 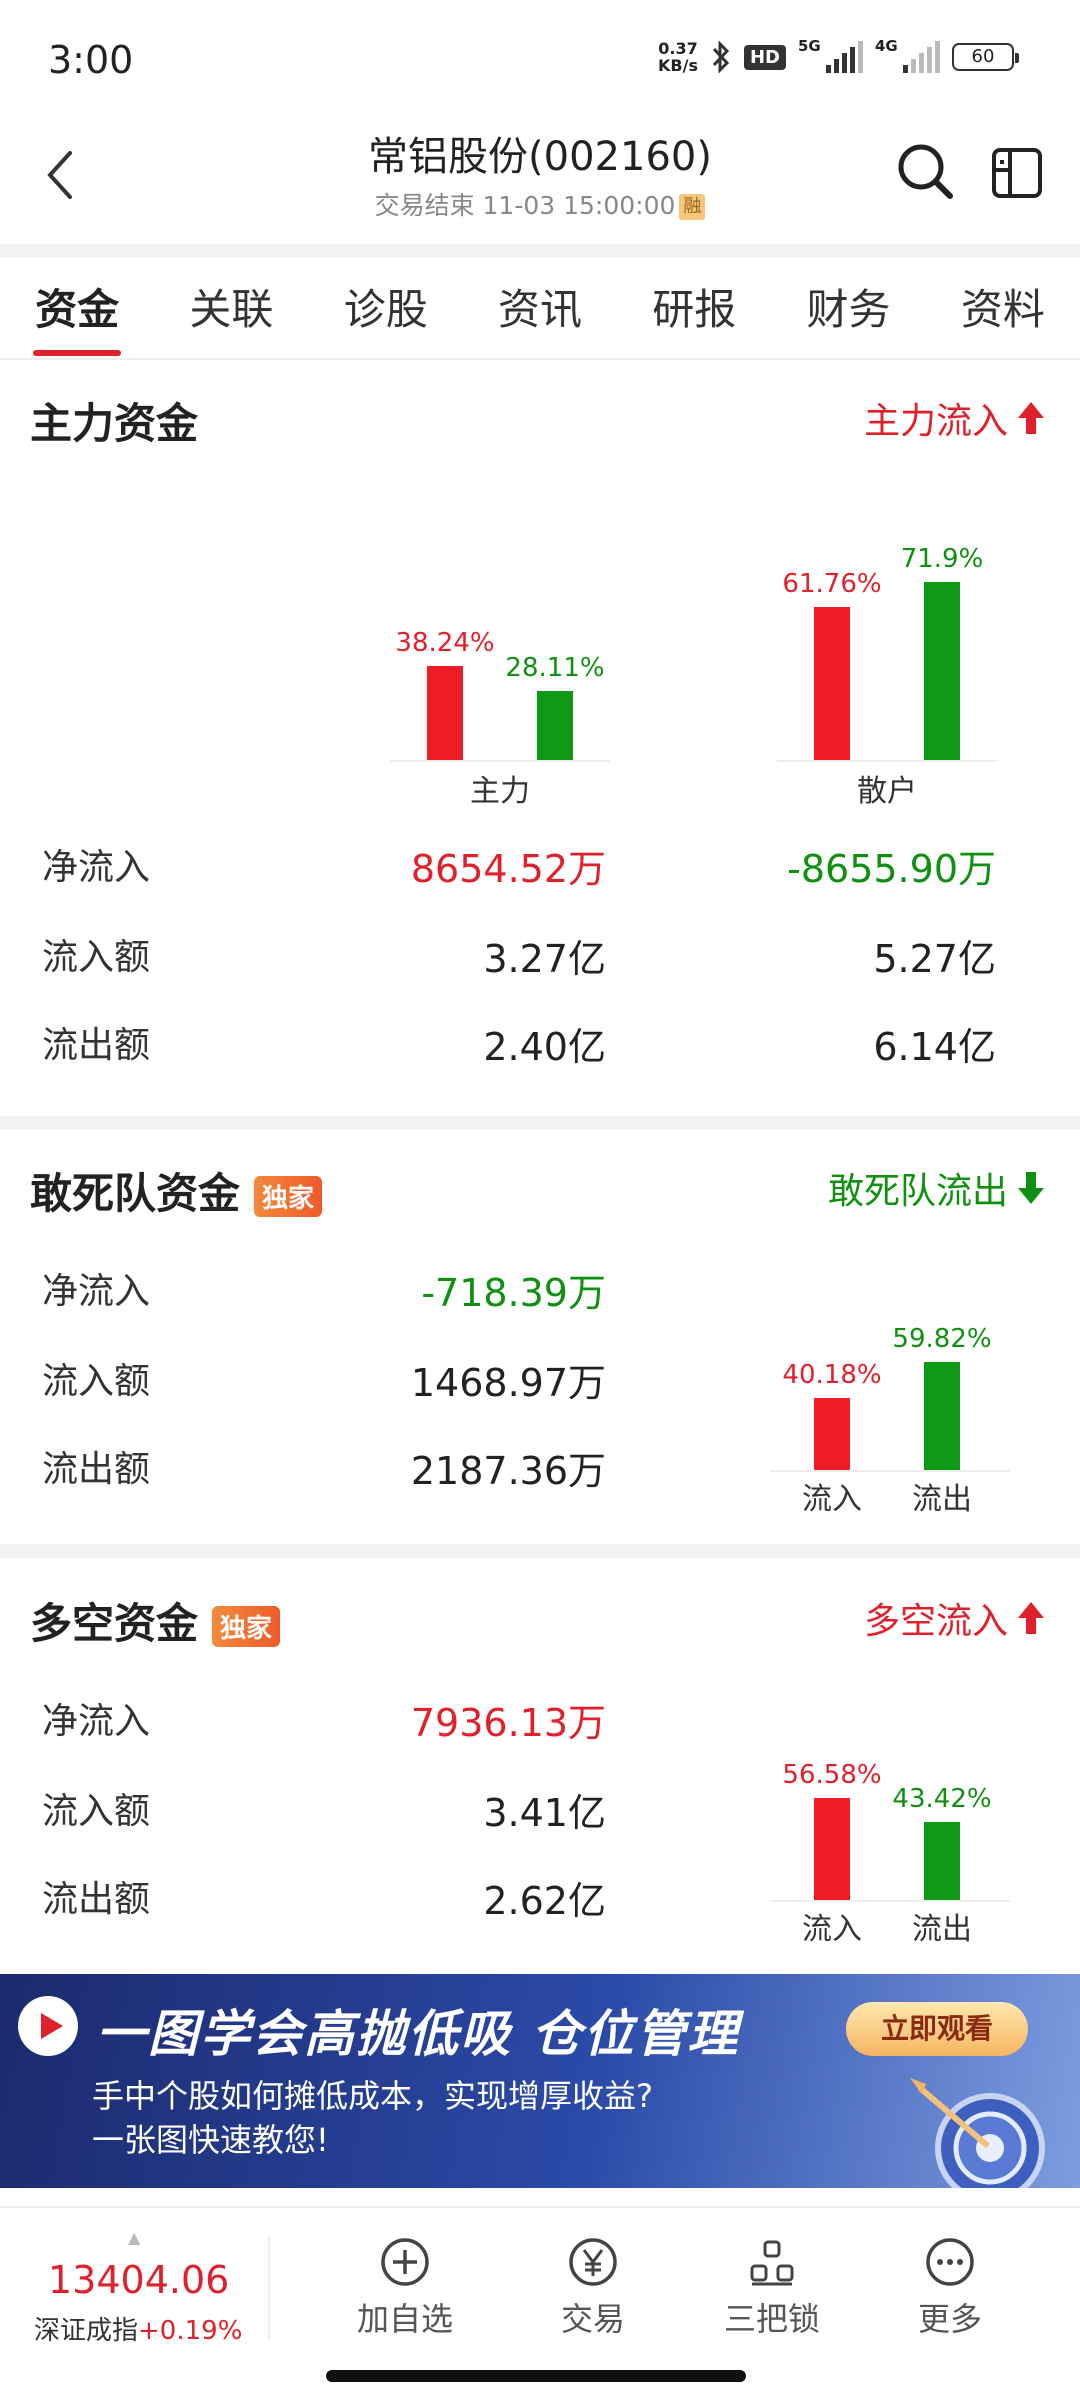 What do you see at coordinates (934, 959) in the screenshot?
I see `retail-value: 5.27亿` at bounding box center [934, 959].